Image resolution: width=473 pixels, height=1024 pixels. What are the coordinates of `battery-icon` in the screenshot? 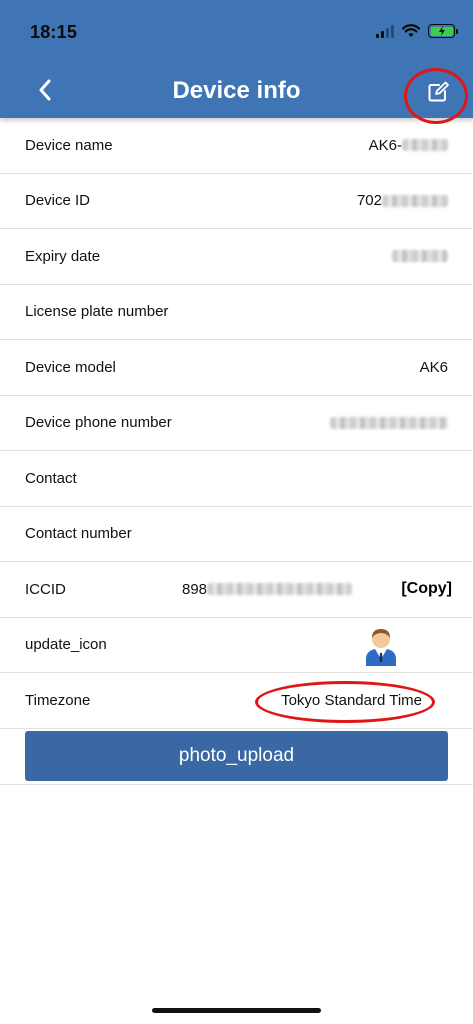 It's located at (443, 31).